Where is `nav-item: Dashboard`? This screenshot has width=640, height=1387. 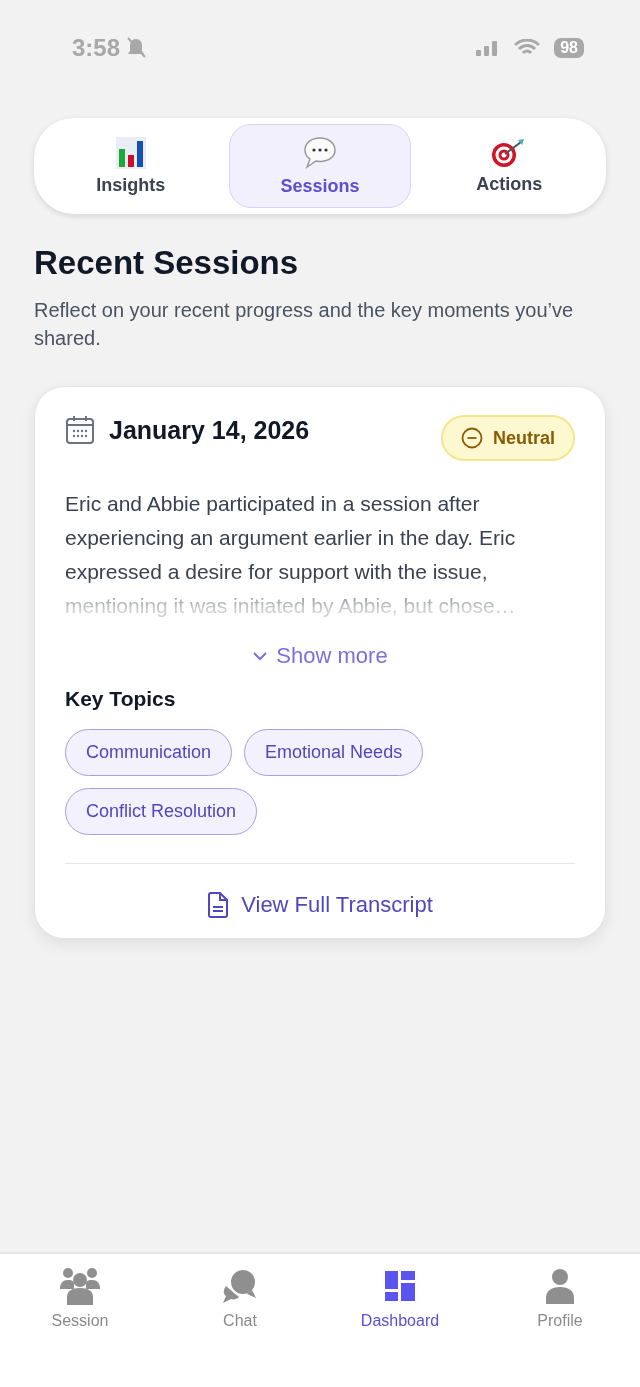
nav-item: Dashboard is located at coordinates (400, 1298).